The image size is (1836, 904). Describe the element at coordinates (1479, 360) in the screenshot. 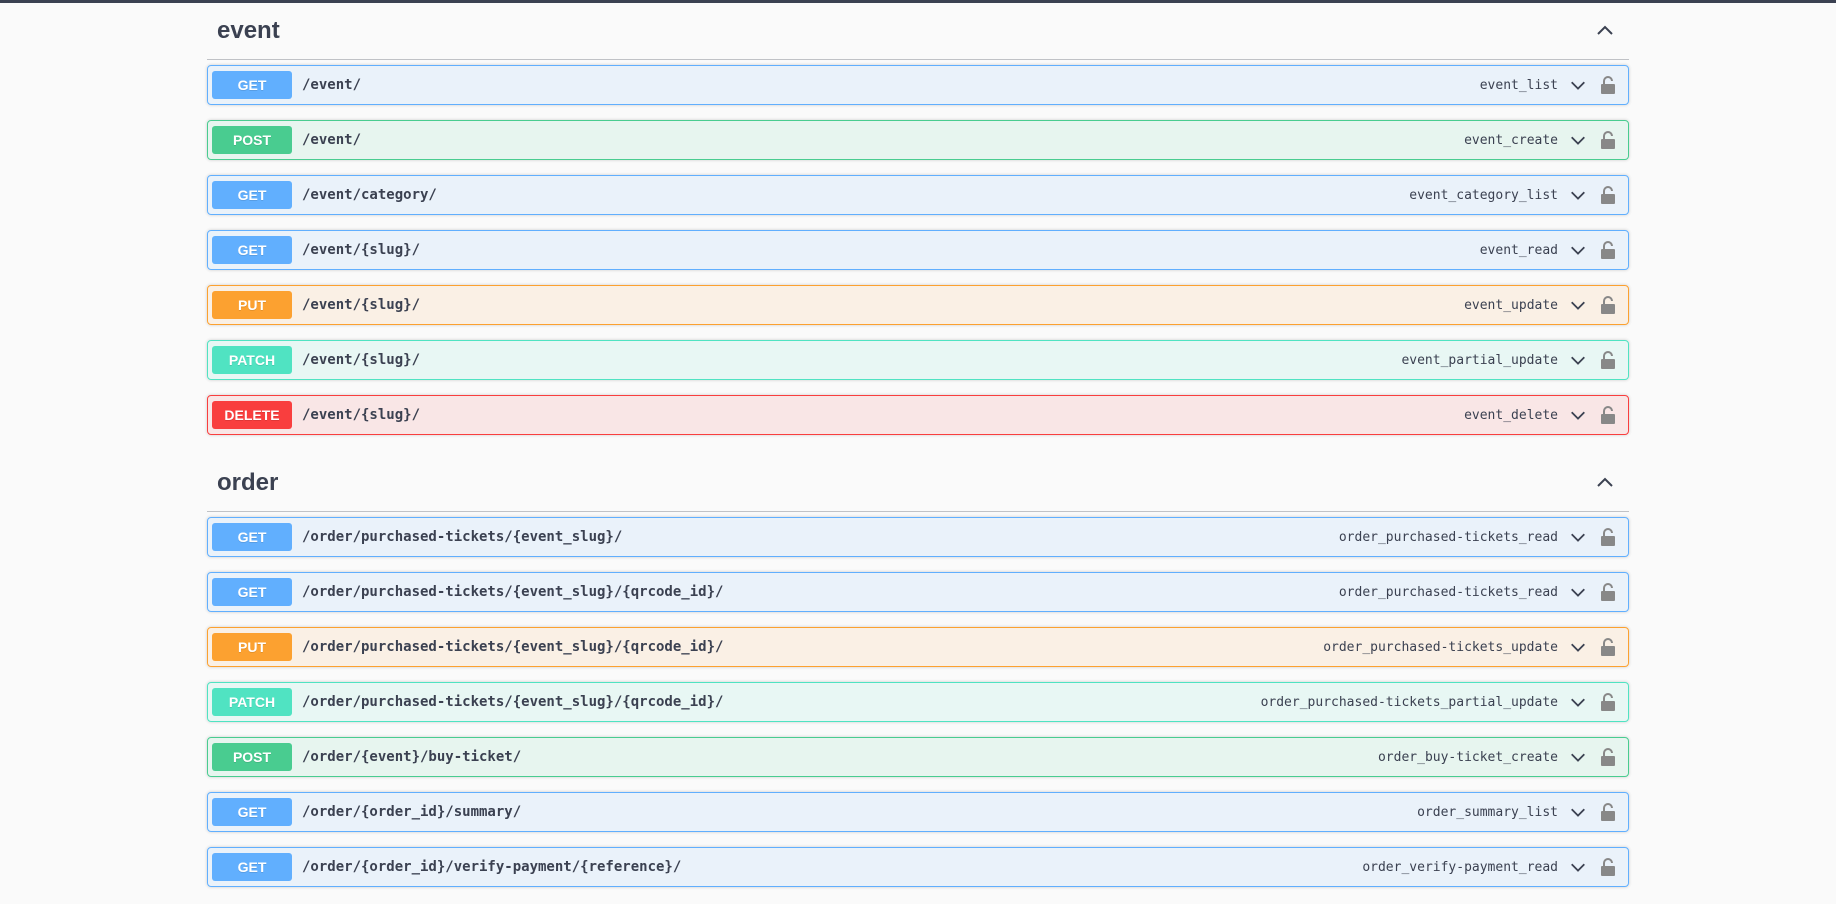

I see `operation-id: event_partial_update` at that location.